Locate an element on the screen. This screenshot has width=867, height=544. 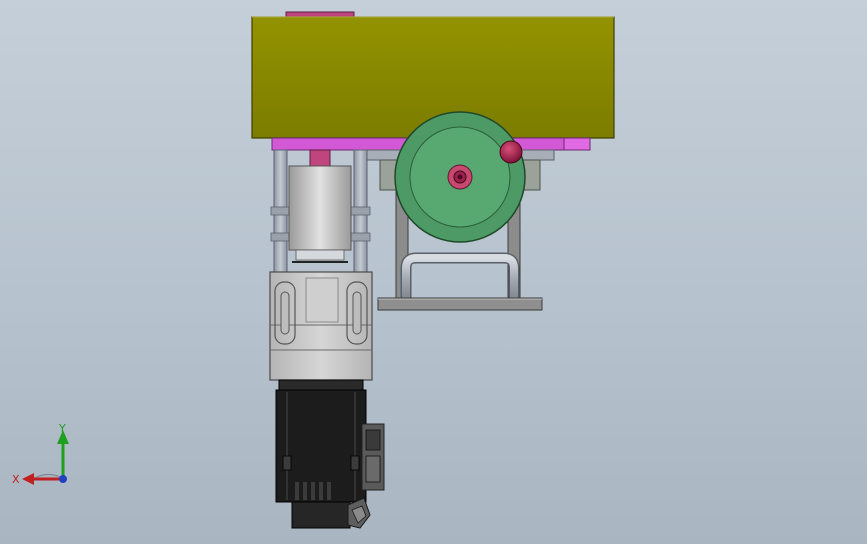
base-plate is located at coordinates (460, 304).